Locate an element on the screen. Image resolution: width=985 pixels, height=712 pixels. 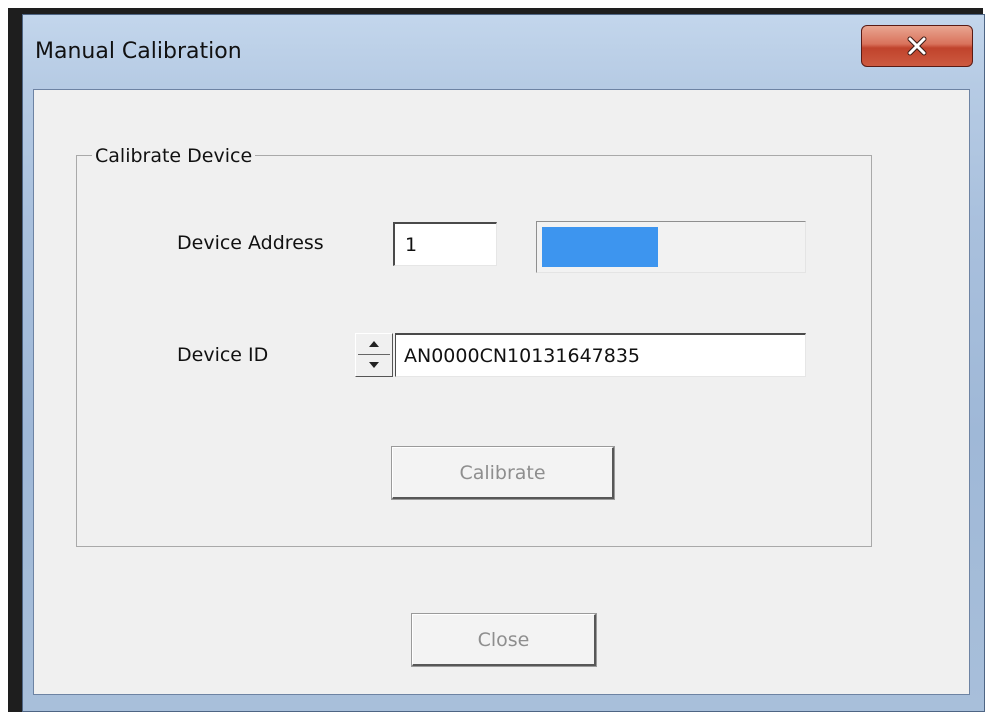
device-id-spinner is located at coordinates (374, 355).